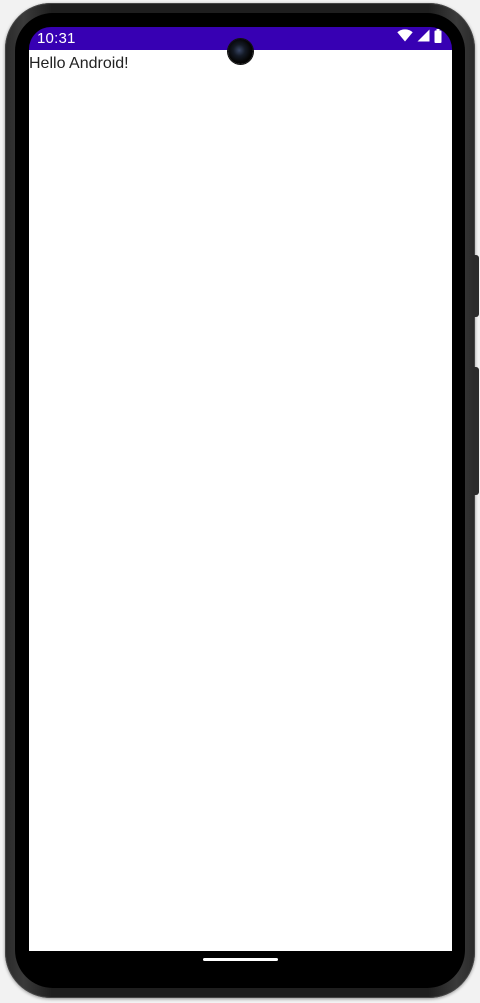 The height and width of the screenshot is (1003, 480). What do you see at coordinates (423, 38) in the screenshot?
I see `cellular-signal-icon` at bounding box center [423, 38].